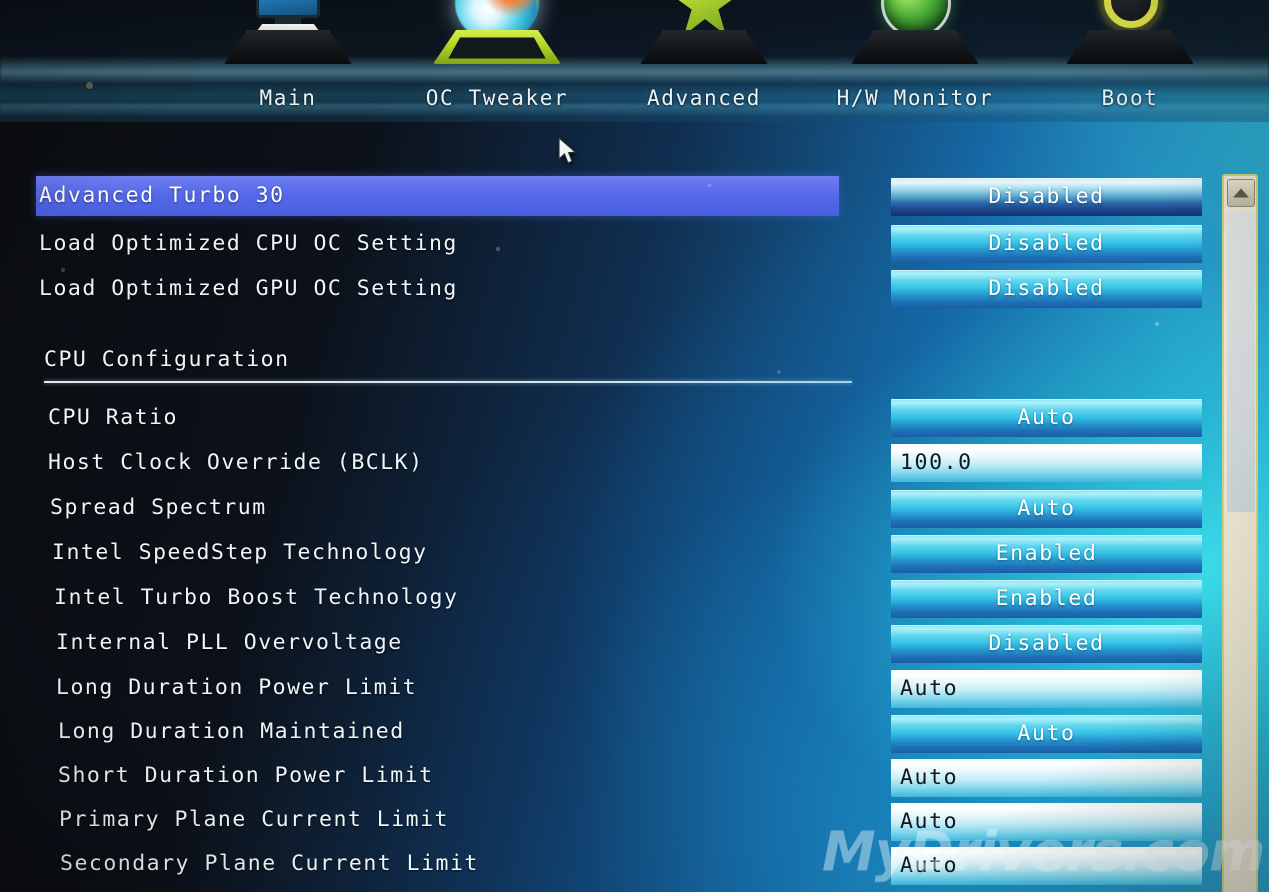  Describe the element at coordinates (248, 243) in the screenshot. I see `setting-label: Load Optimized CPU OC Setting` at that location.